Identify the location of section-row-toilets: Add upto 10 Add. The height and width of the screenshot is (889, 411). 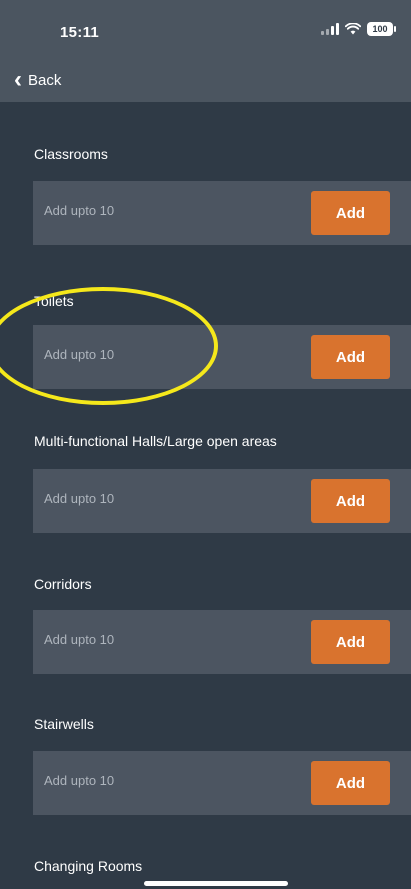
(222, 357).